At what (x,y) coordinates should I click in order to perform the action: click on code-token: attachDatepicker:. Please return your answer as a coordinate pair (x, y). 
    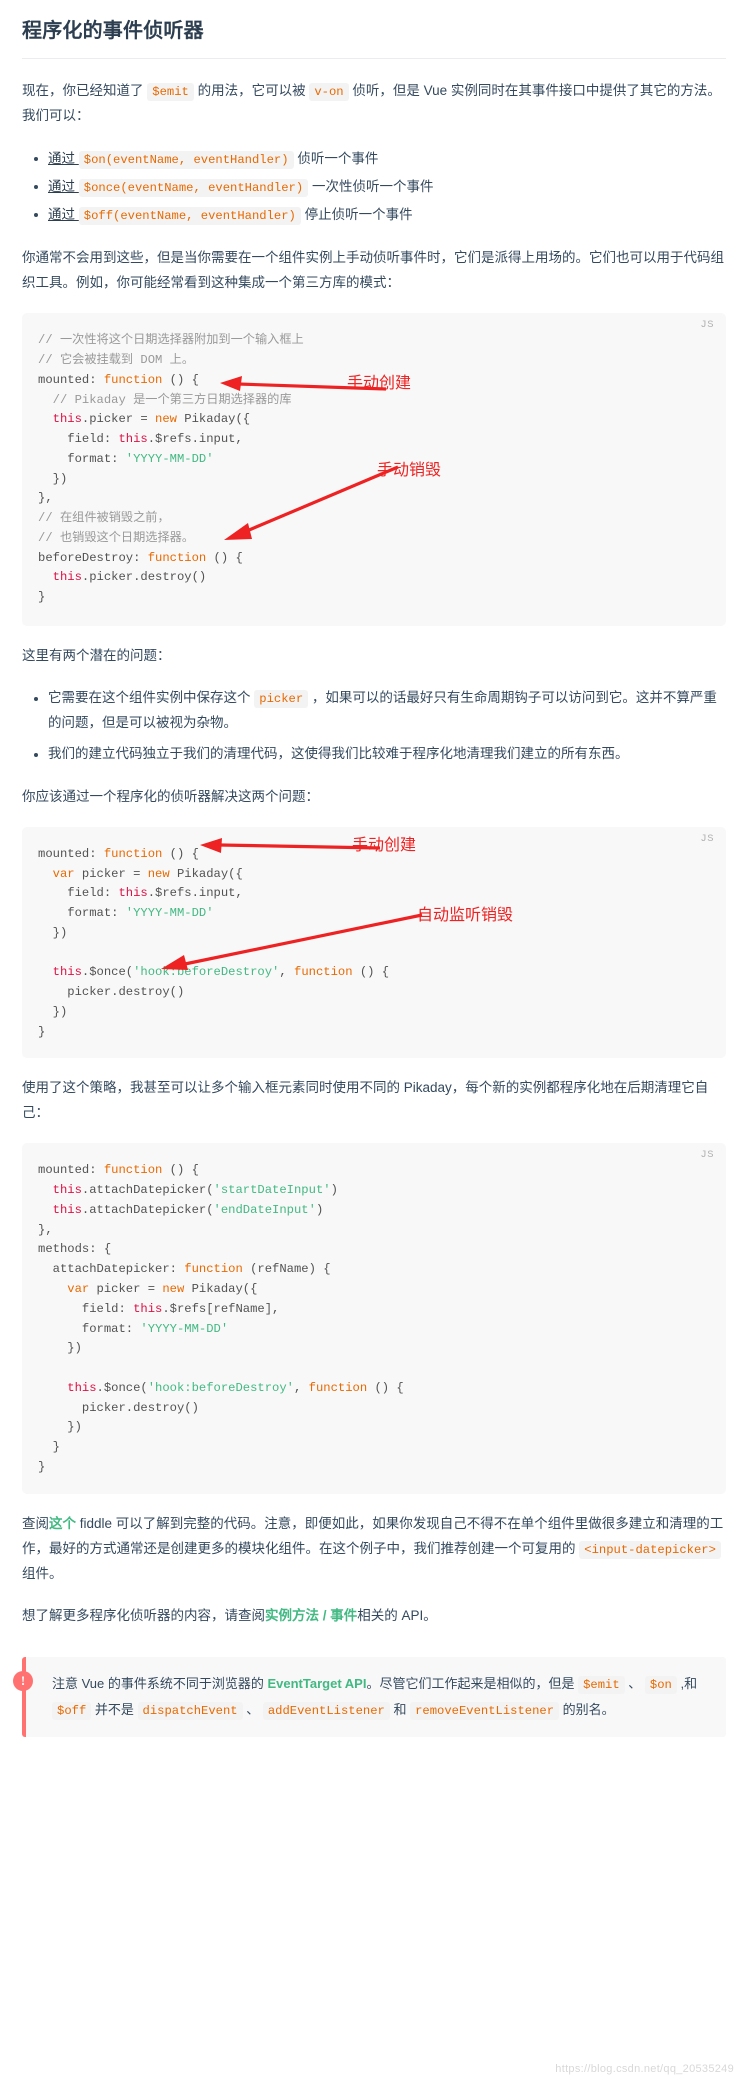
    Looking at the image, I should click on (111, 1269).